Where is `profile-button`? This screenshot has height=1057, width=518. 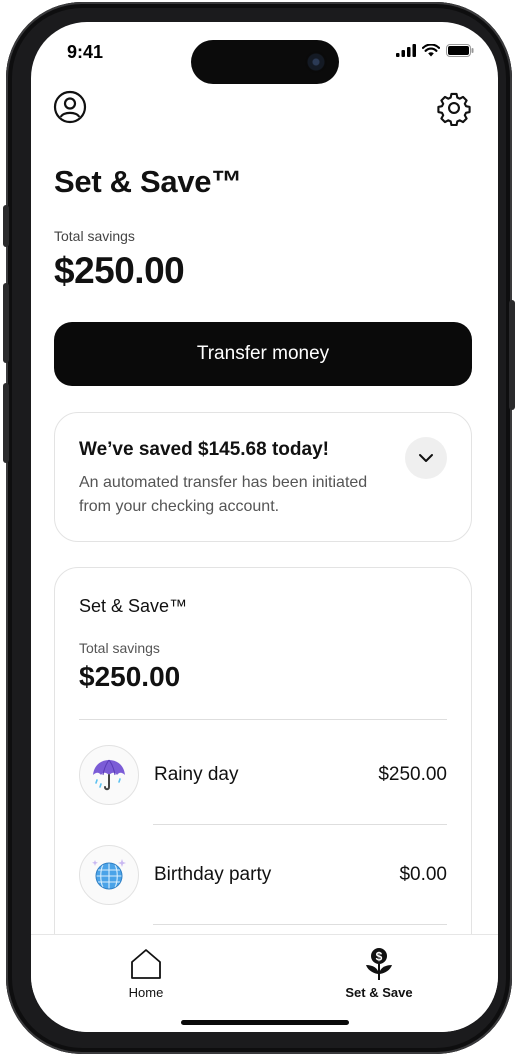
profile-button is located at coordinates (70, 107).